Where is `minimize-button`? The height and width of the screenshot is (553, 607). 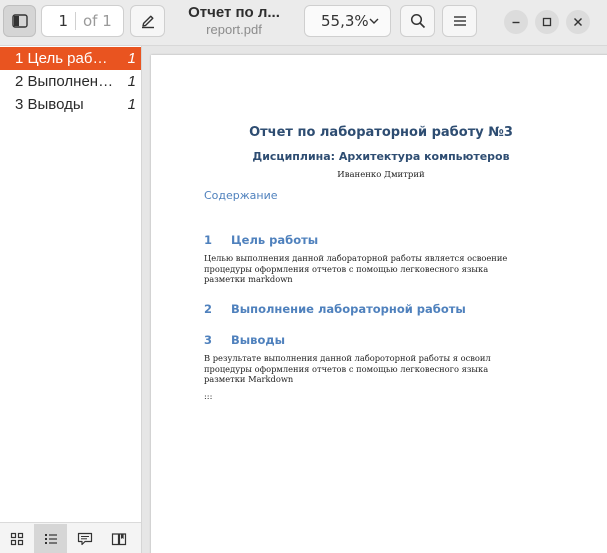
minimize-button is located at coordinates (516, 22).